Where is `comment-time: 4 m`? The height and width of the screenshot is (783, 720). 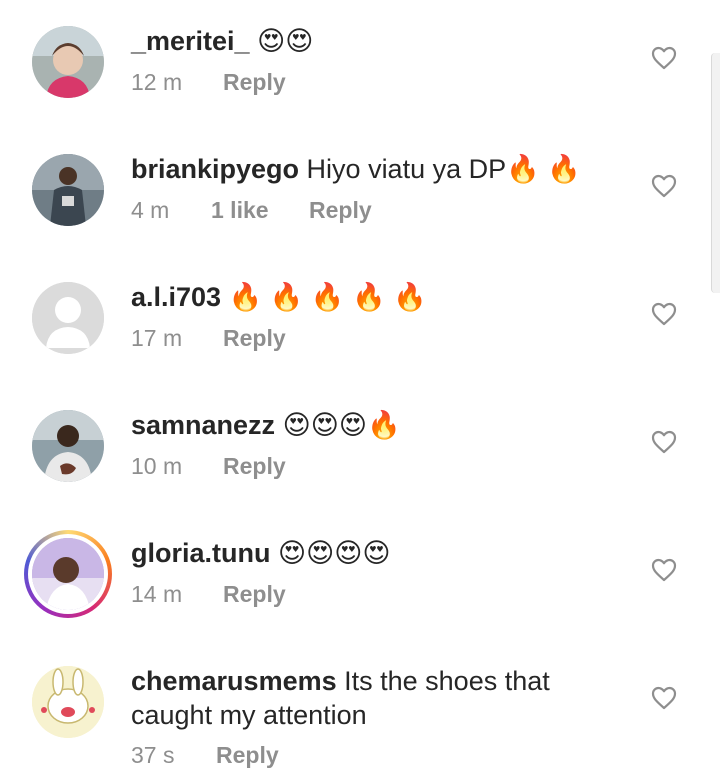 comment-time: 4 m is located at coordinates (150, 210).